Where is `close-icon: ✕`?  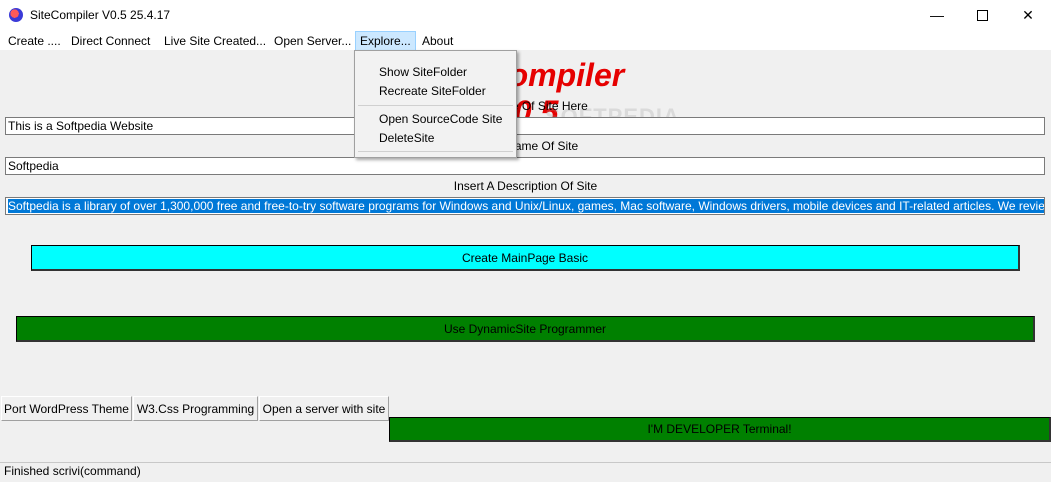
close-icon: ✕ is located at coordinates (1028, 14).